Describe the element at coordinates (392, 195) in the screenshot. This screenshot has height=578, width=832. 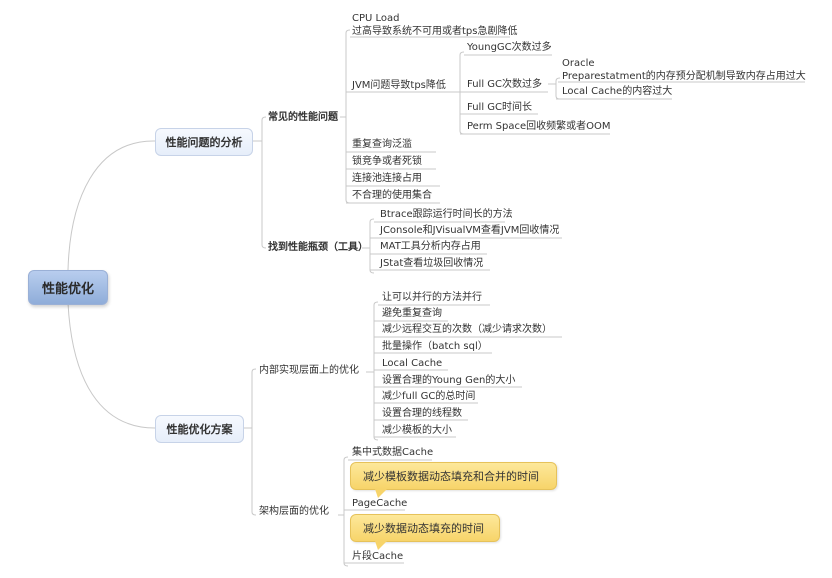
I see `topic-collection-misuse: 不合理的使用集合` at that location.